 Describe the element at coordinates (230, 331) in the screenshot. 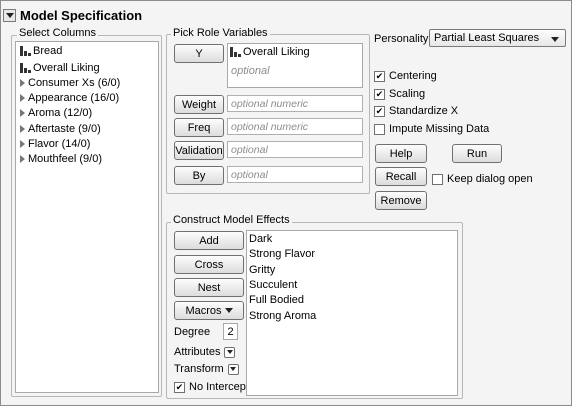

I see `degree-input: 2` at that location.